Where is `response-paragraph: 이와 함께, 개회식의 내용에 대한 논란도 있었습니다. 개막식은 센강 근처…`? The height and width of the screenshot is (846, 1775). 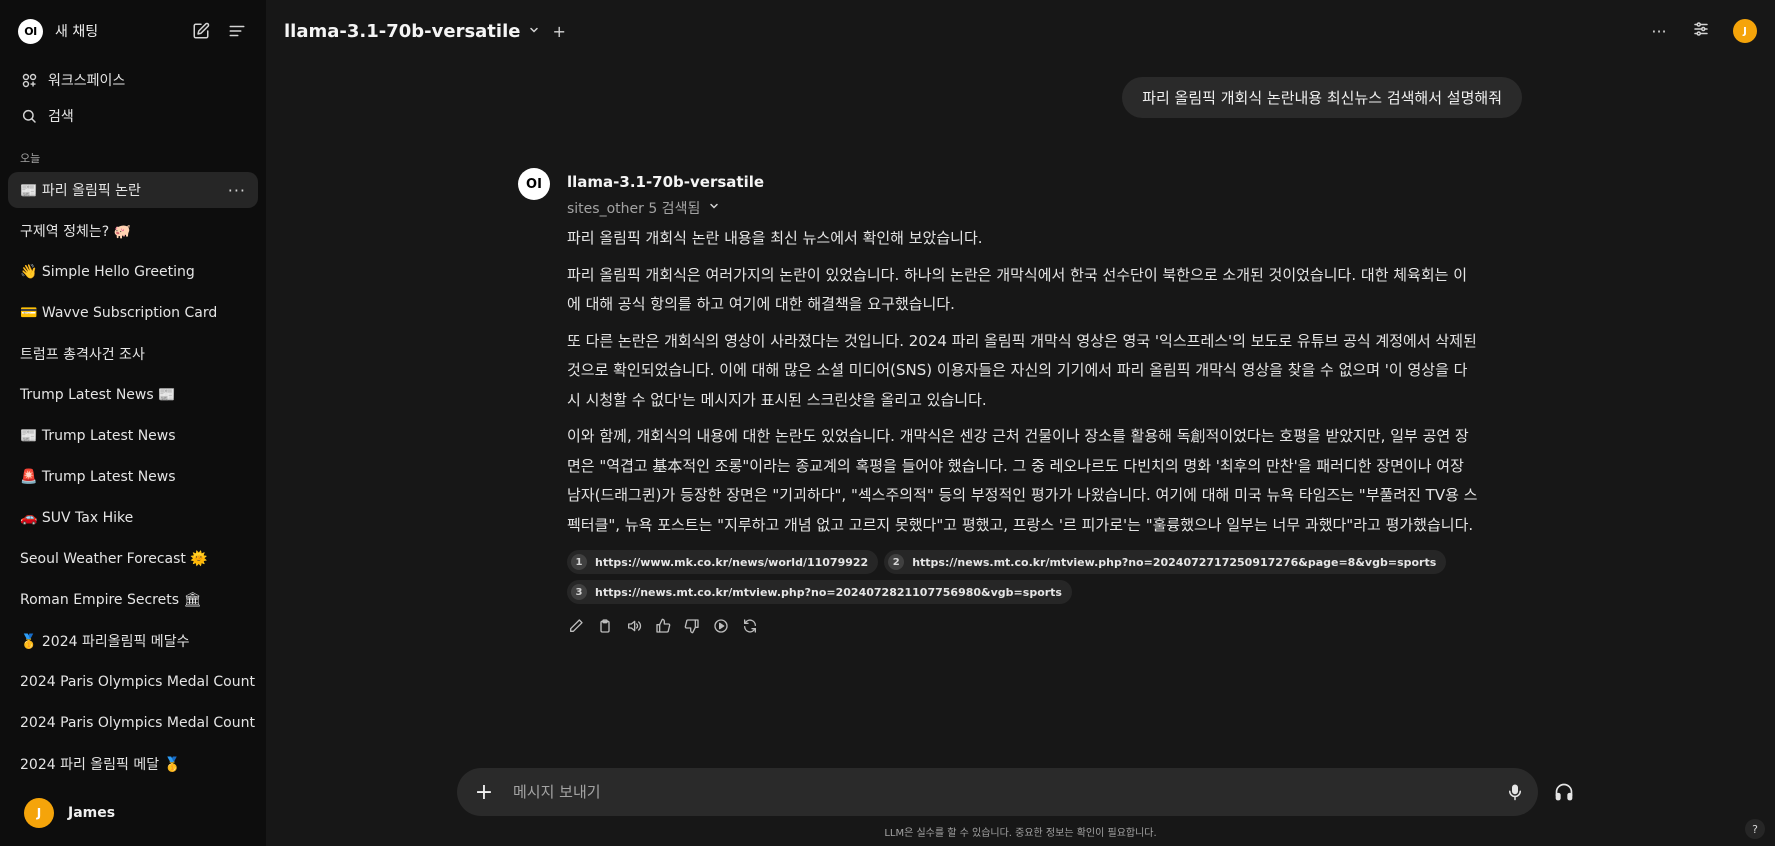
response-paragraph: 이와 함께, 개회식의 내용에 대한 논란도 있었습니다. 개막식은 센강 근처… is located at coordinates (1022, 480).